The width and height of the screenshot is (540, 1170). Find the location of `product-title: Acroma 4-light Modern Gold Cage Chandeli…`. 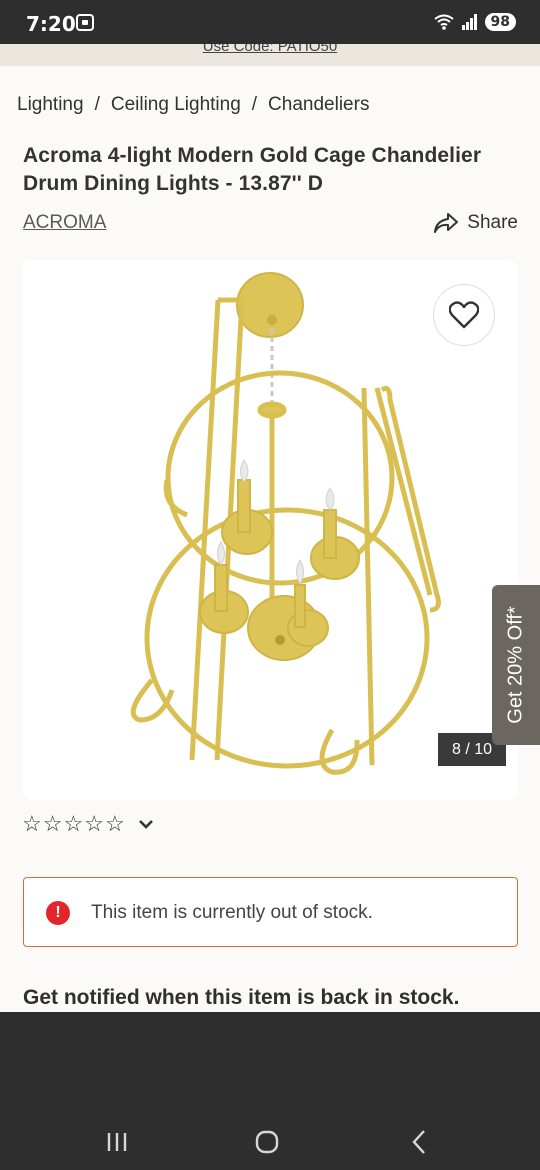

product-title: Acroma 4-light Modern Gold Cage Chandeli… is located at coordinates (252, 169).